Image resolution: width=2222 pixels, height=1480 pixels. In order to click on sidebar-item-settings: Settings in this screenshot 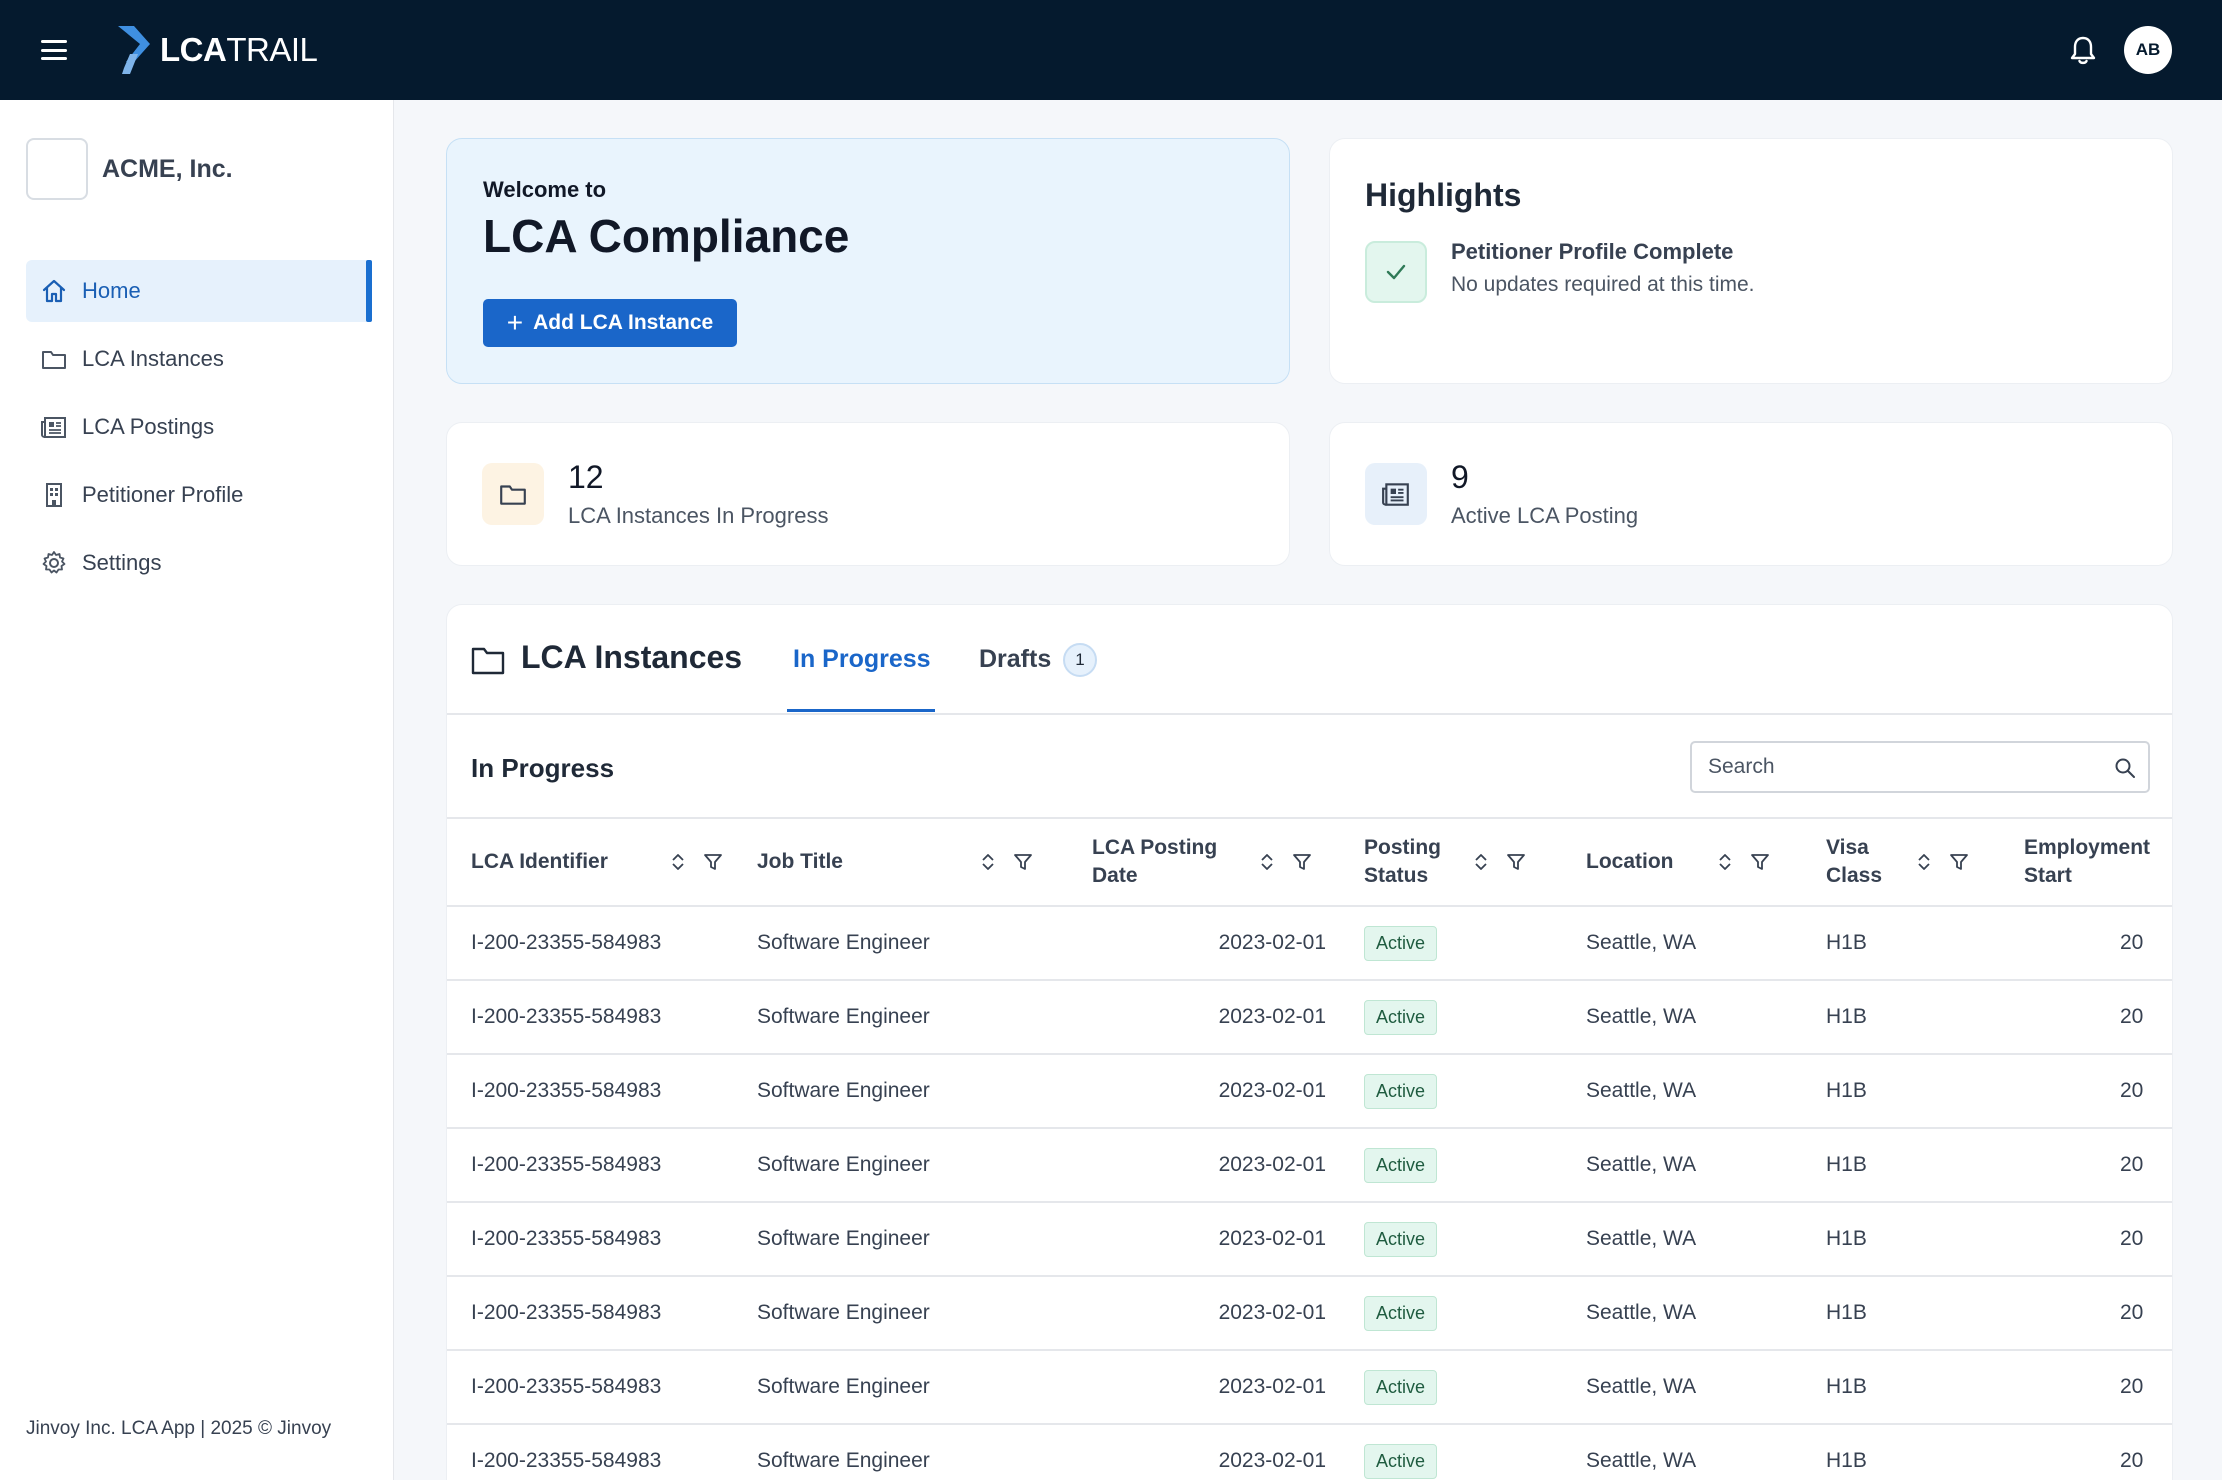, I will do `click(199, 563)`.